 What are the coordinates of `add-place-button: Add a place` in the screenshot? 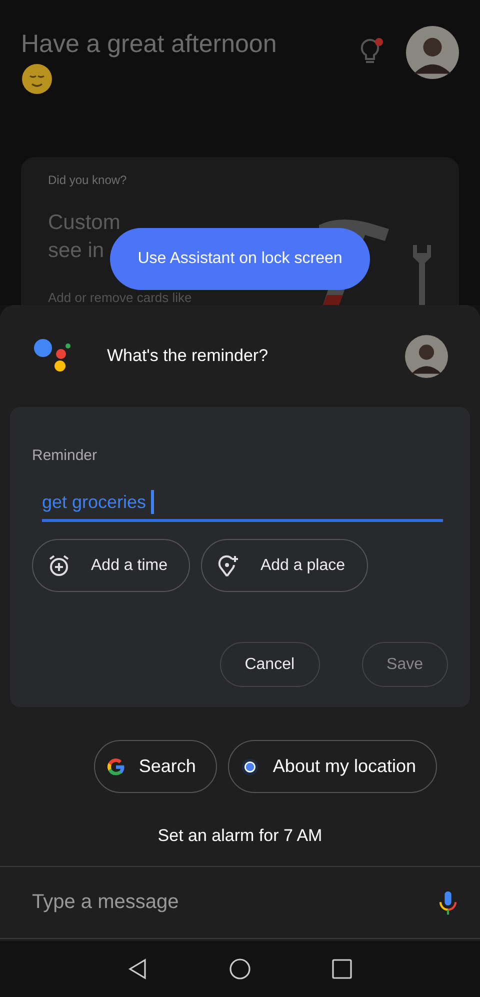 It's located at (284, 565).